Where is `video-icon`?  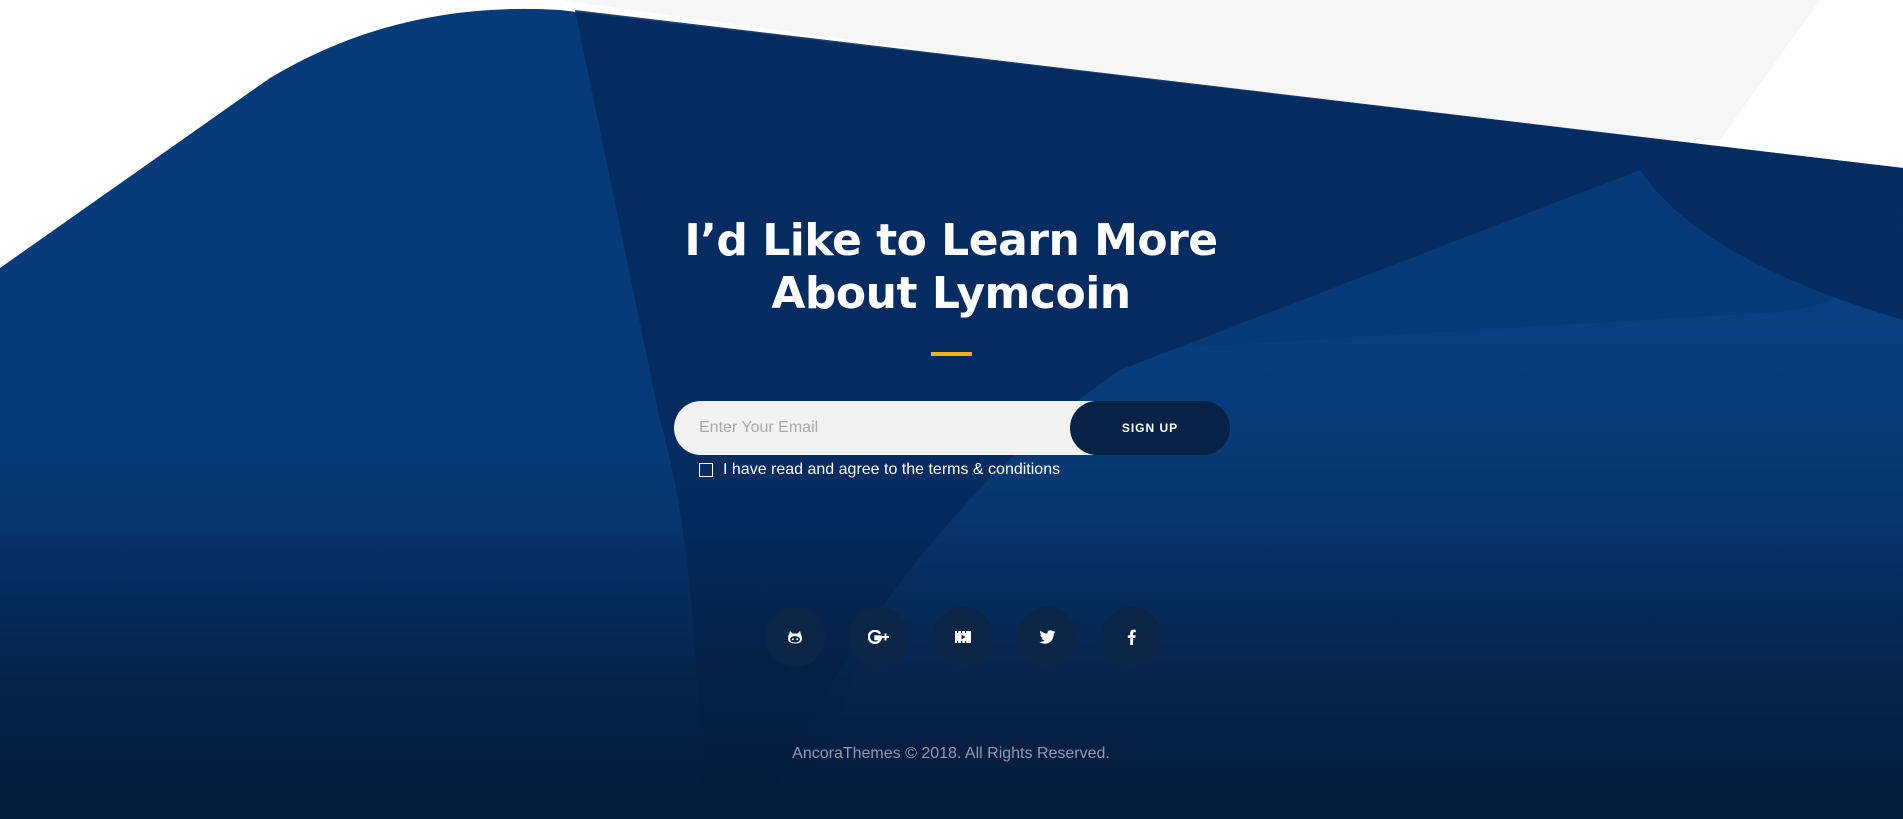 video-icon is located at coordinates (963, 637).